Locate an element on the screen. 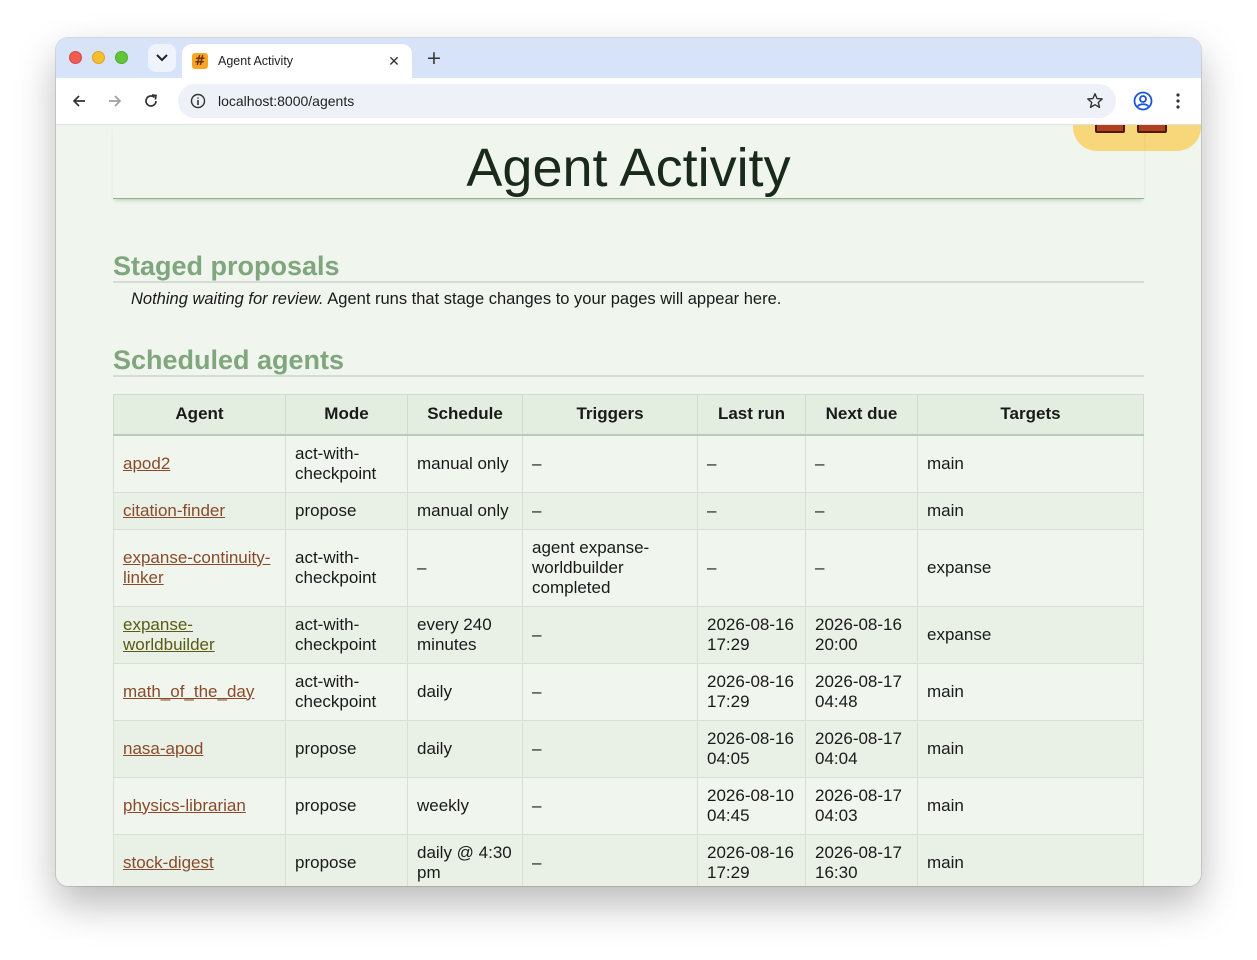 Image resolution: width=1257 pixels, height=960 pixels. column-header-next-due: Next due is located at coordinates (861, 415).